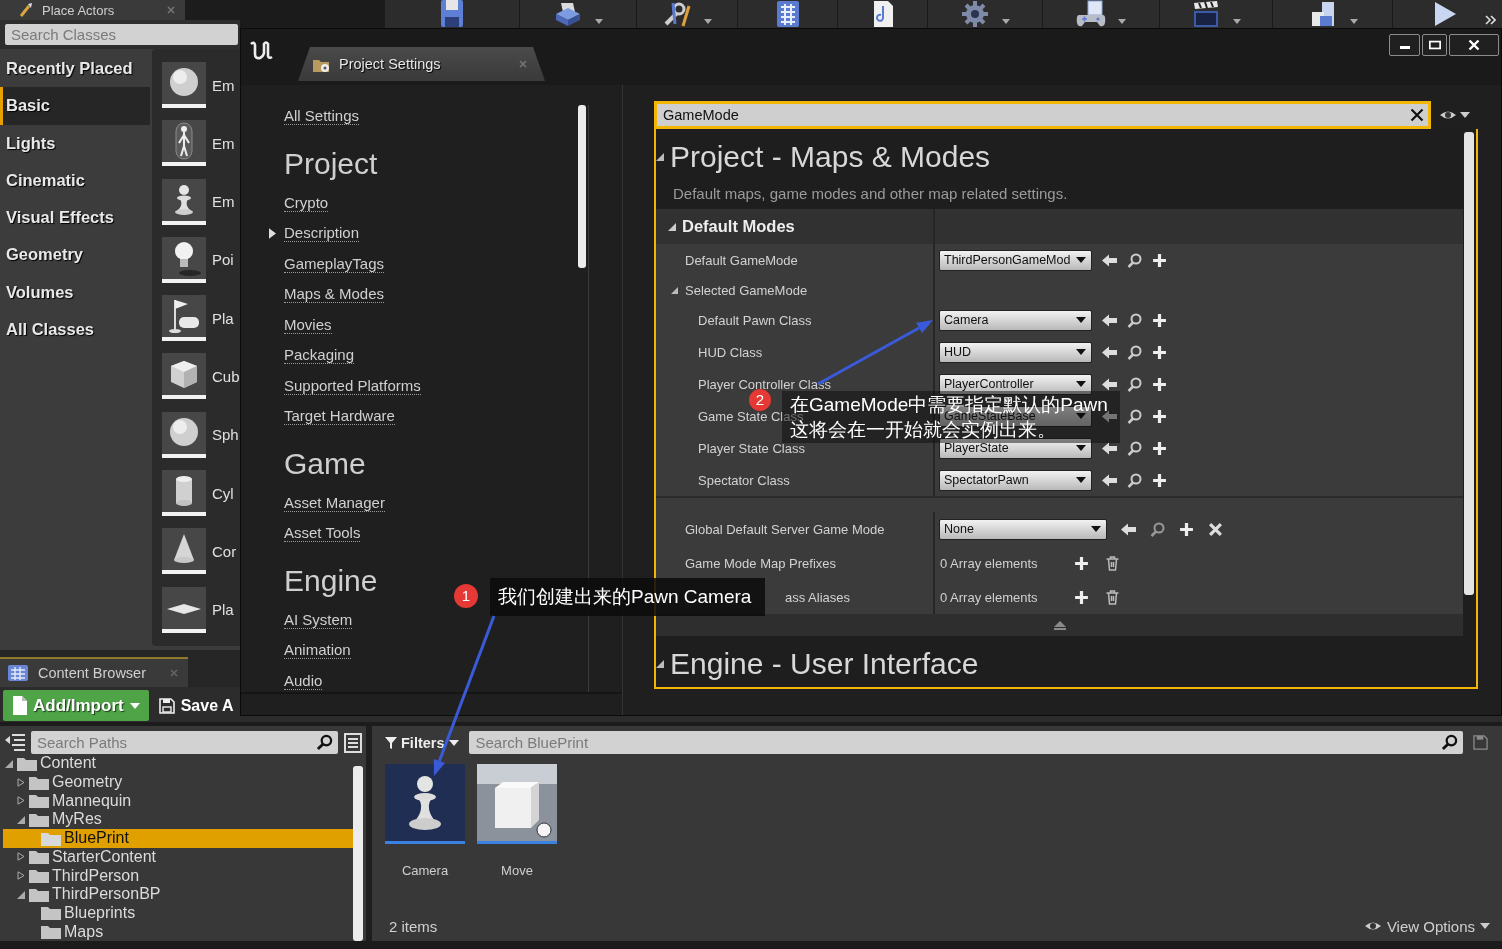 The height and width of the screenshot is (949, 1502). Describe the element at coordinates (1015, 480) in the screenshot. I see `class-dropdown: SpectatorPawn` at that location.